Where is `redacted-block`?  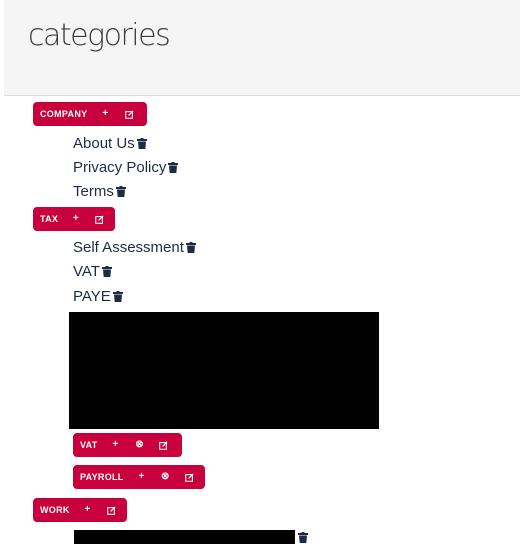 redacted-block is located at coordinates (224, 370).